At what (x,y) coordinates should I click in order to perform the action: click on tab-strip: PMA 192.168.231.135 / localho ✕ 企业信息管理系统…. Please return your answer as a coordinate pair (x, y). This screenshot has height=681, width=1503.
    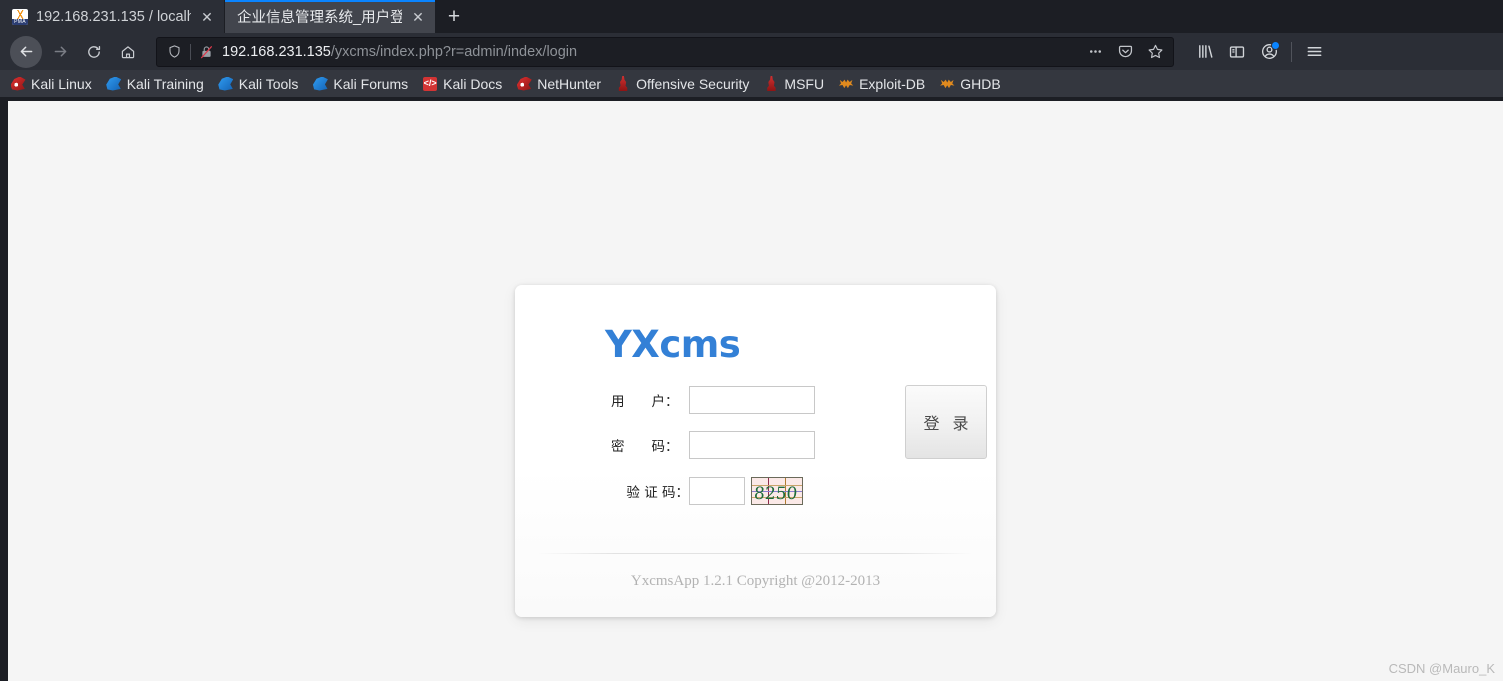
    Looking at the image, I should click on (751, 16).